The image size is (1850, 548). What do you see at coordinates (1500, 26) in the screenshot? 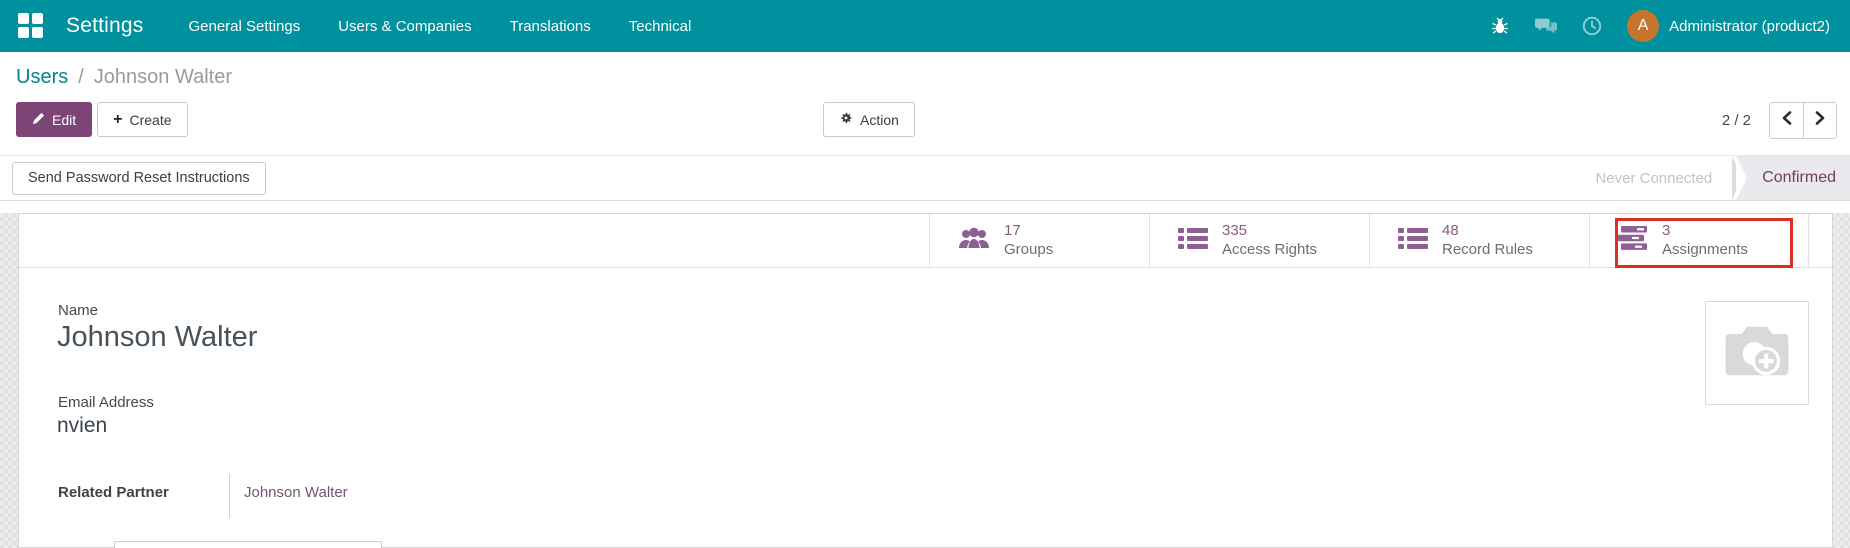
I see `debug-bug-icon` at bounding box center [1500, 26].